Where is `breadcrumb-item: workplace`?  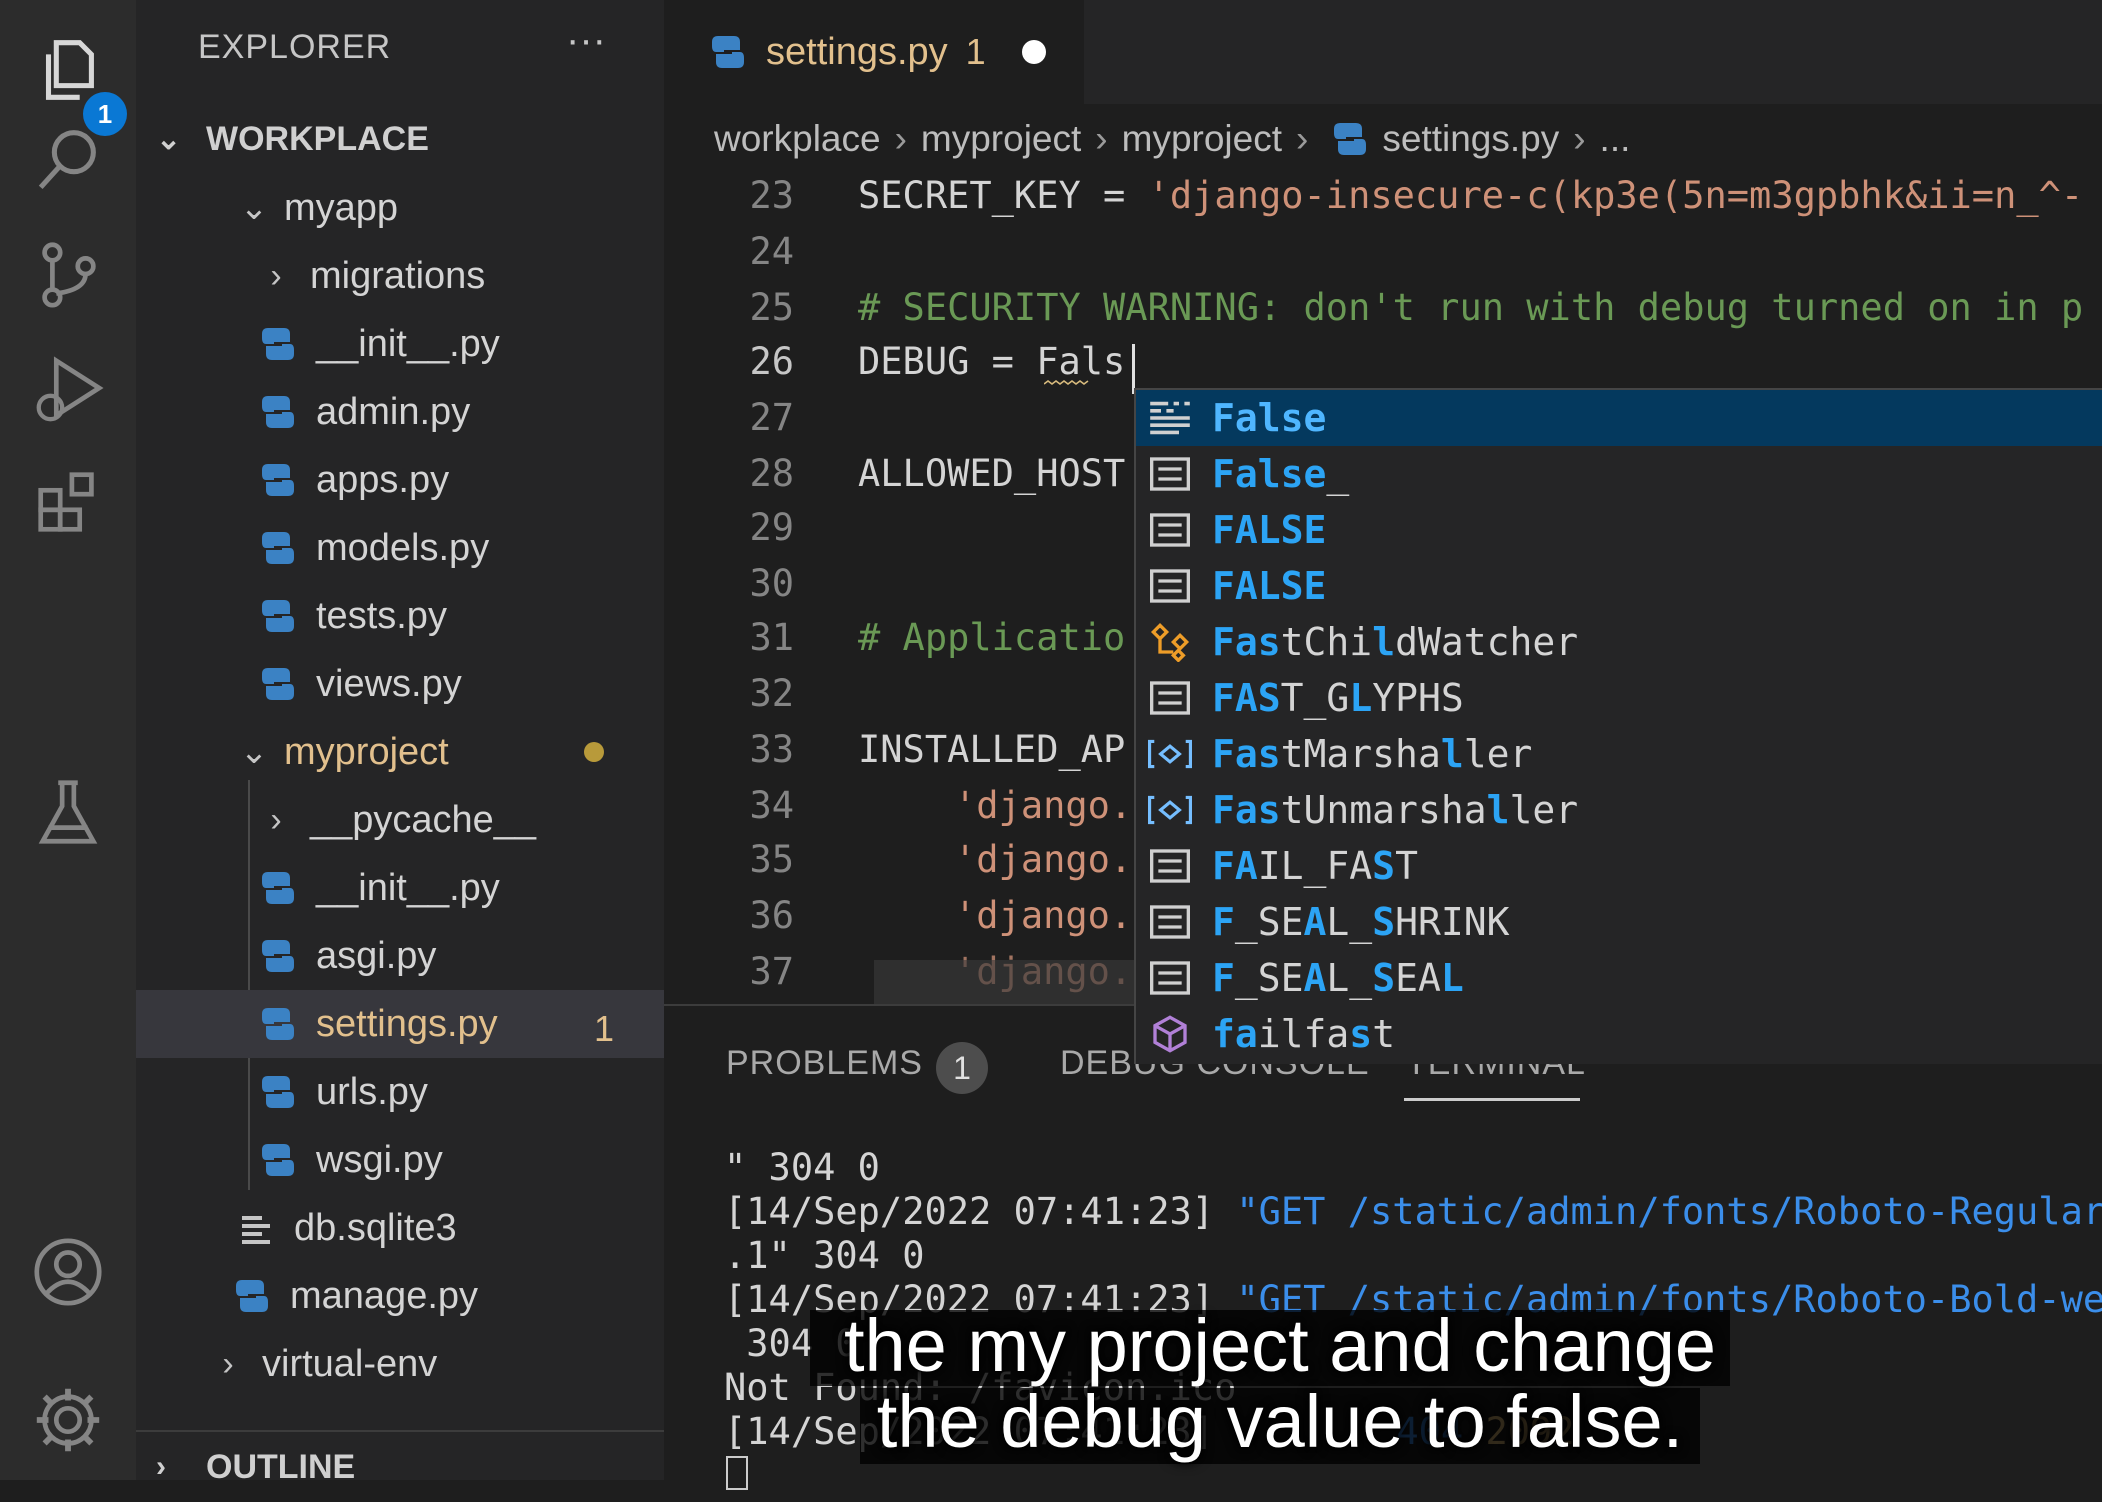 breadcrumb-item: workplace is located at coordinates (797, 139).